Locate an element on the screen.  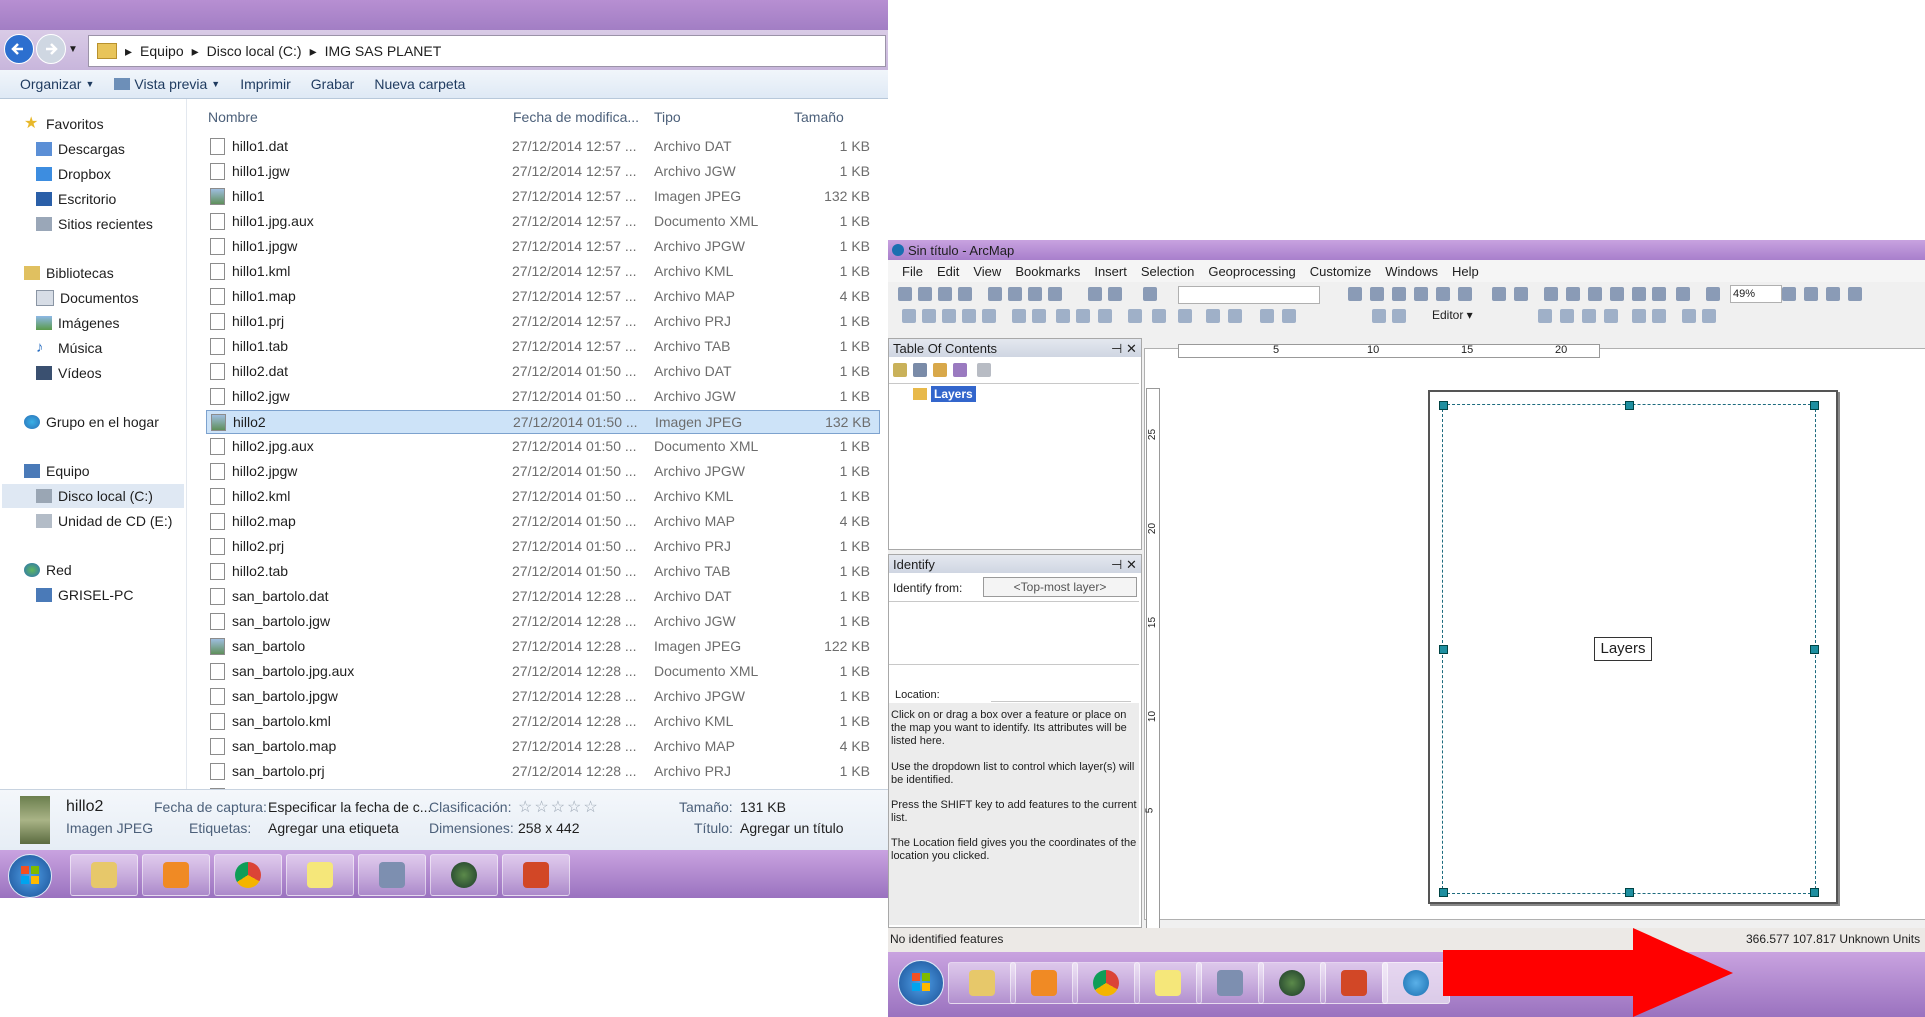
nav-favoritos: ★ Favoritos is located at coordinates (64, 124).